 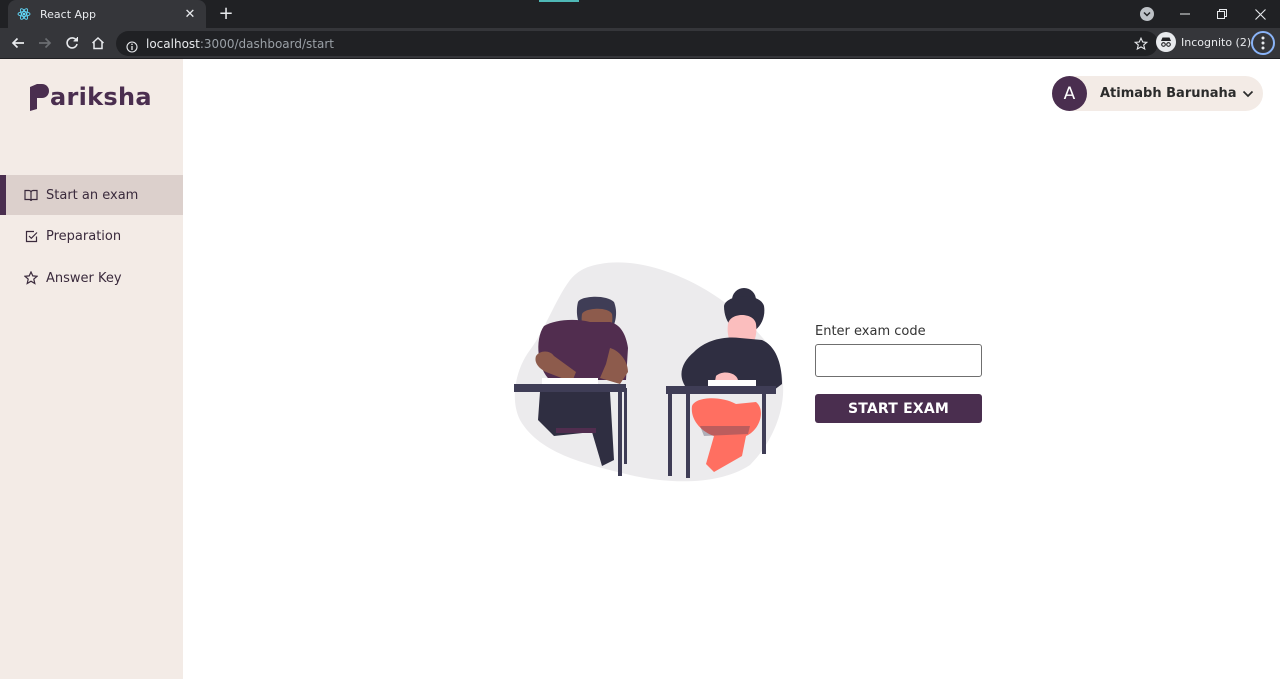 I want to click on book-icon, so click(x=31, y=195).